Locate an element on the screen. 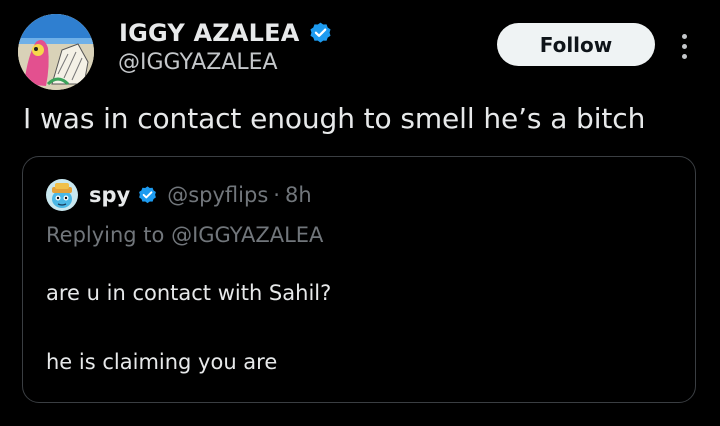  author-handle: @IGGYAZALEA is located at coordinates (198, 62).